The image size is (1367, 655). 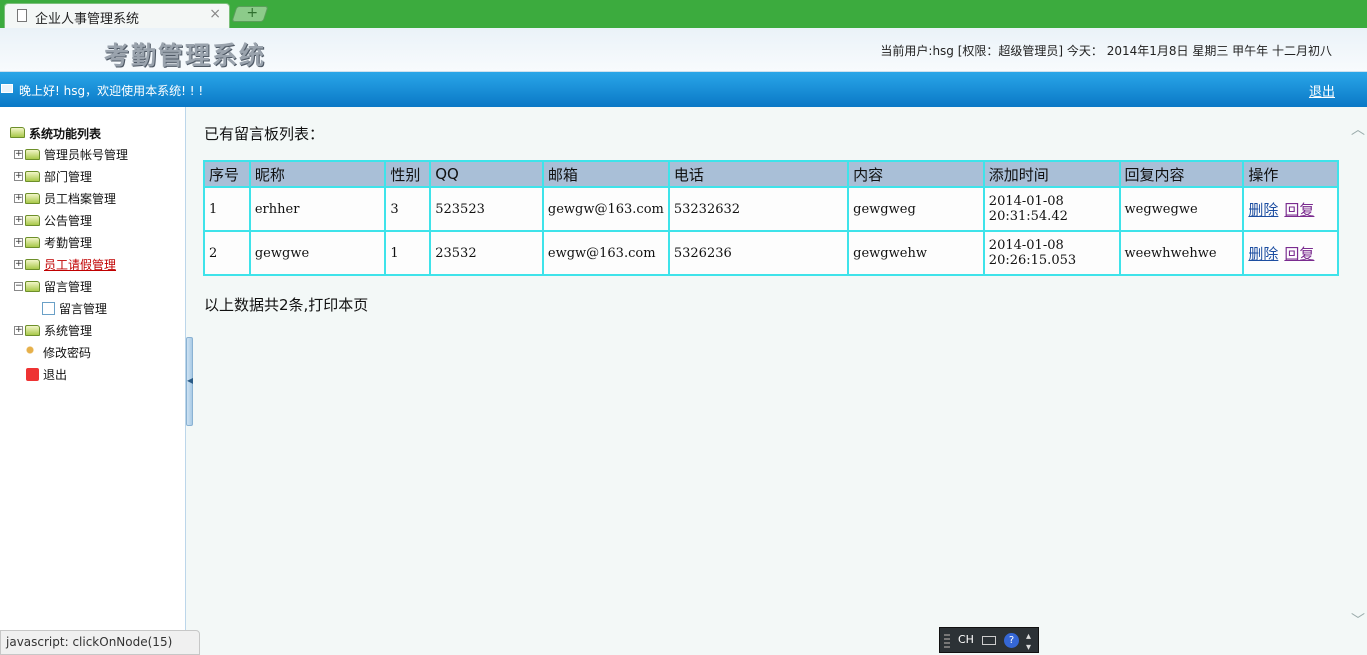 I want to click on sidebar-item-label: 系统管理, so click(x=68, y=330).